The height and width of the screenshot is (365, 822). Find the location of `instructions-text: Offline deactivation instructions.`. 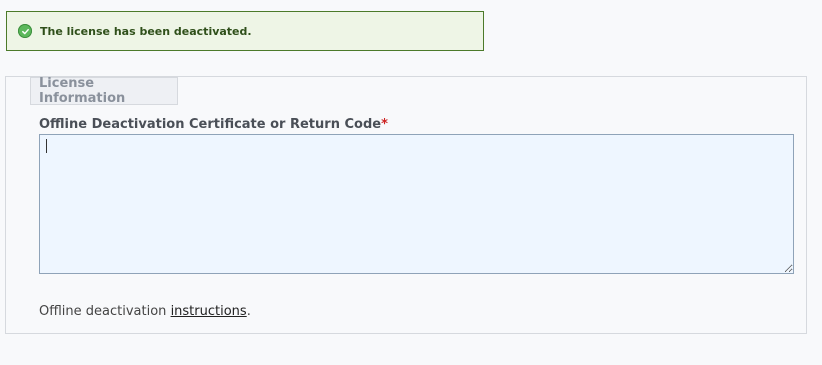

instructions-text: Offline deactivation instructions. is located at coordinates (145, 311).